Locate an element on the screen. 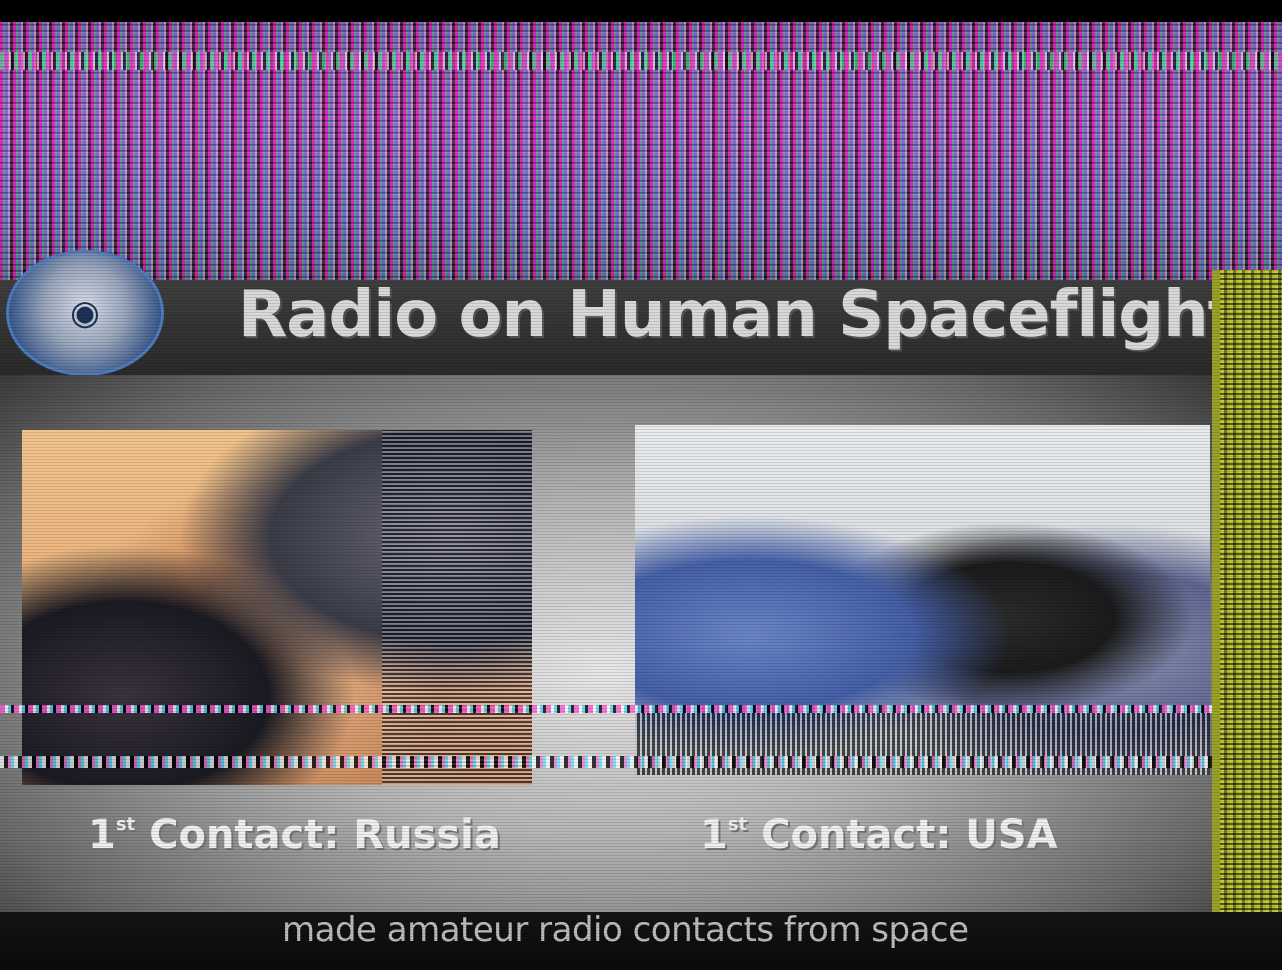  subtitle-text: made amateur radio contacts from space is located at coordinates (625, 930).